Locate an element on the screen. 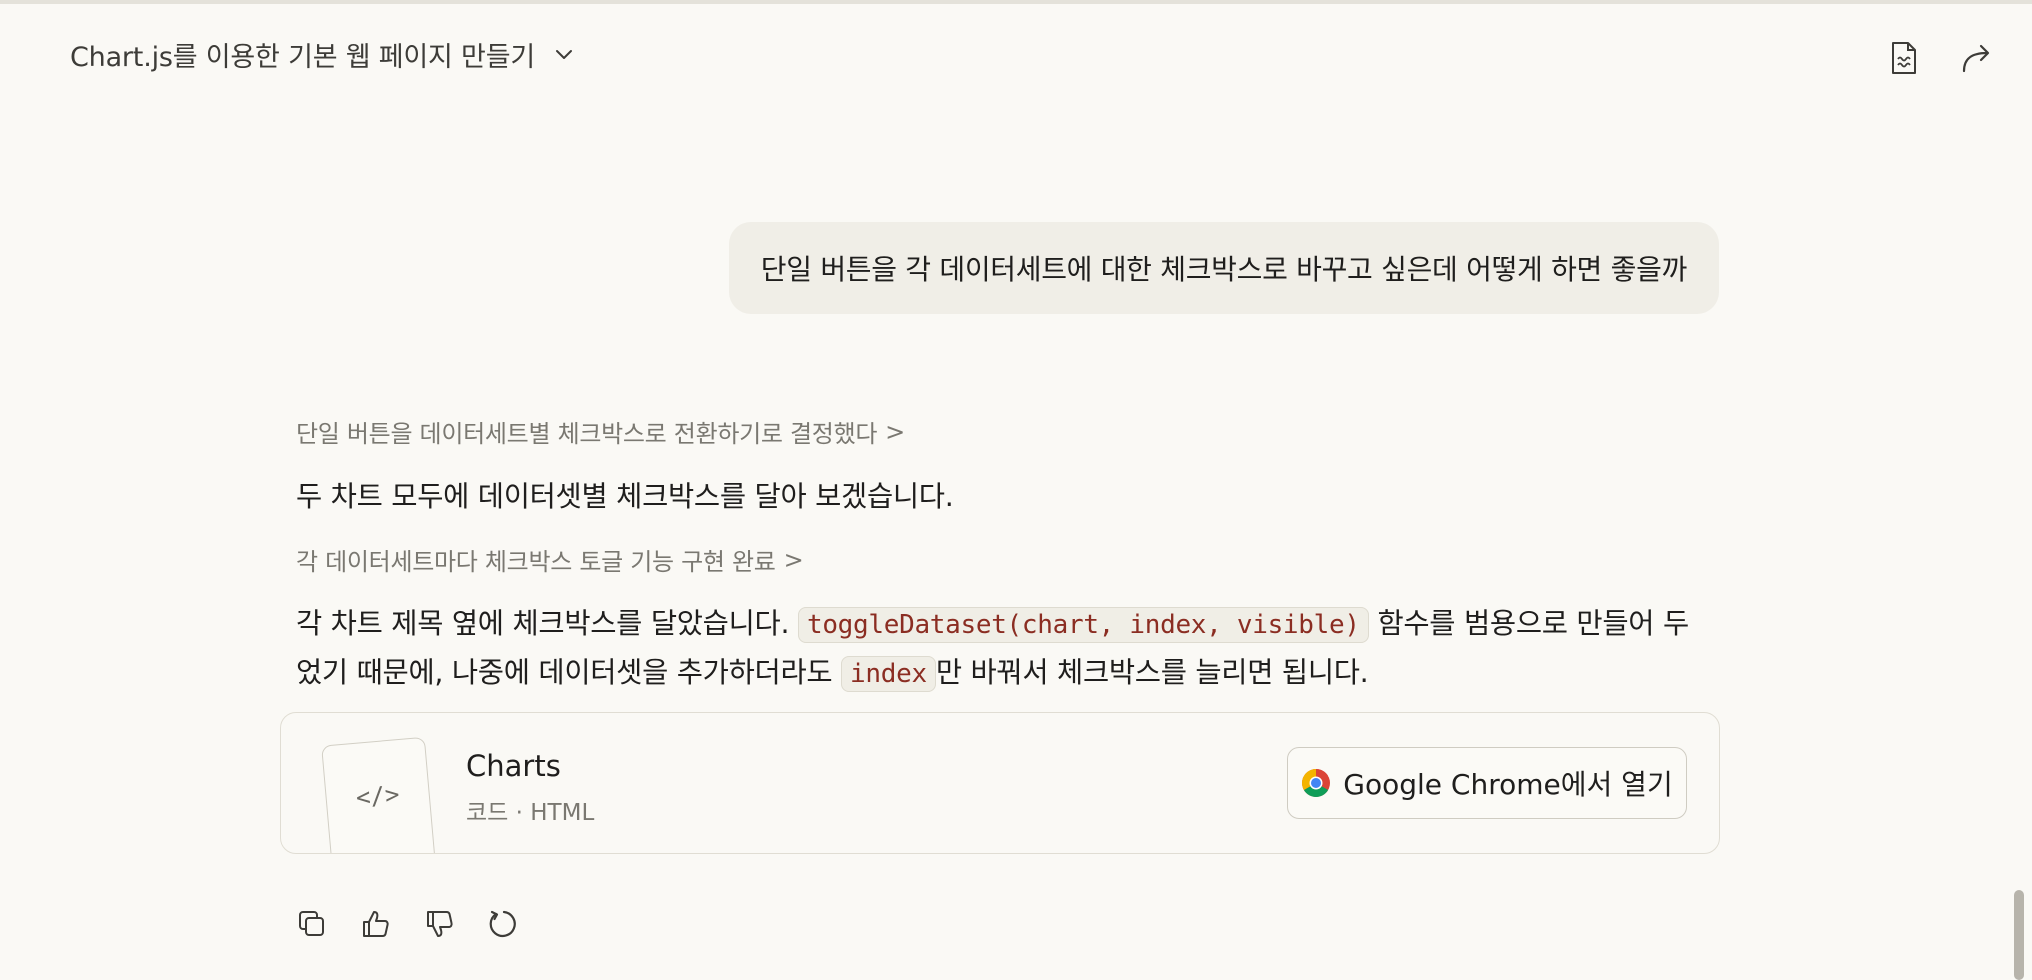  inline-code: toggleDataset(chart, index, visible) is located at coordinates (1083, 625).